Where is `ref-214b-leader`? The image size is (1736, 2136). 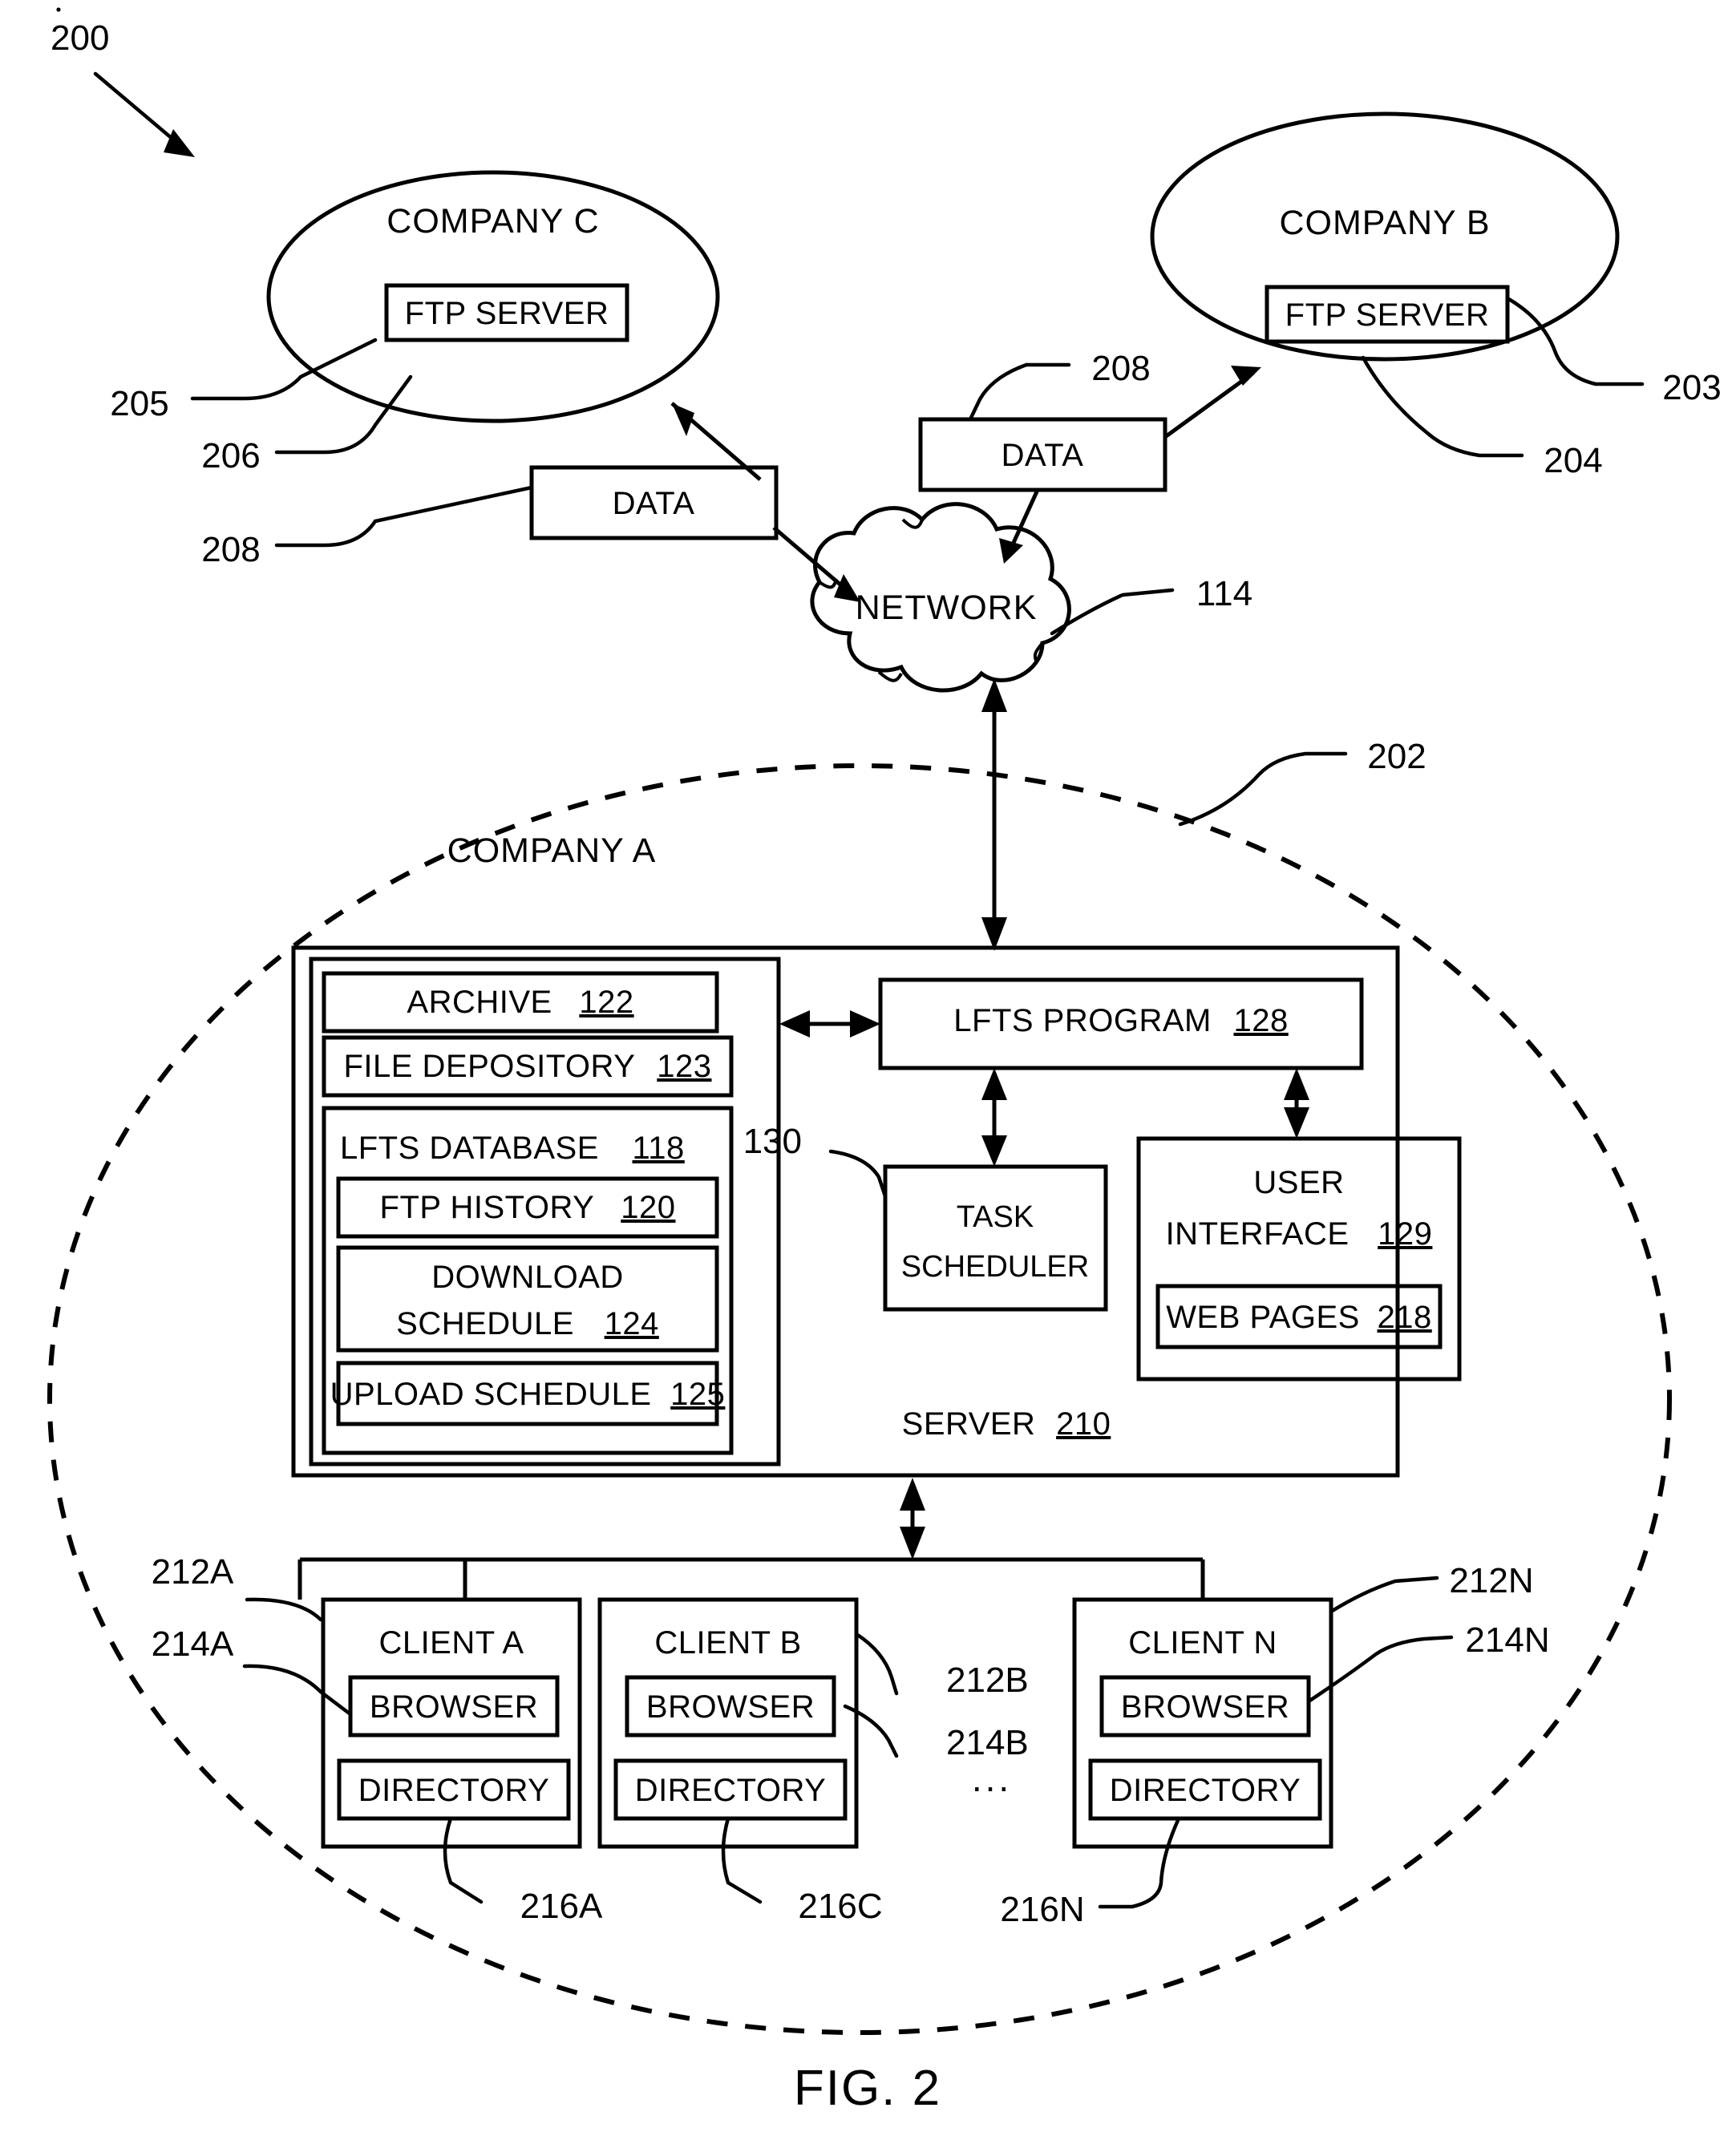 ref-214b-leader is located at coordinates (871, 1731).